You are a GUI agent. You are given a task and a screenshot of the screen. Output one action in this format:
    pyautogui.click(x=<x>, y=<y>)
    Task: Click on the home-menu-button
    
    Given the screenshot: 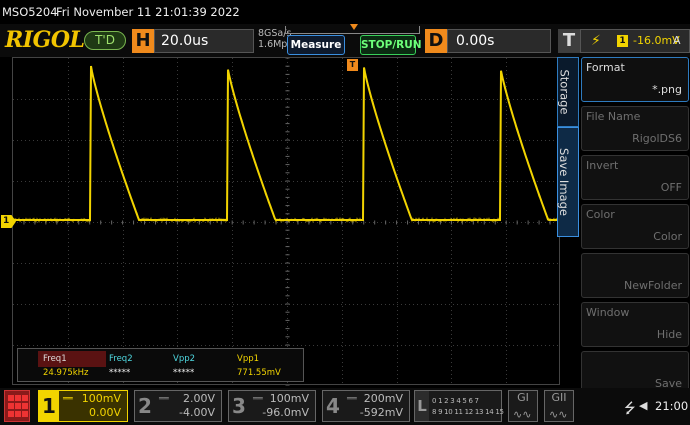 What is the action you would take?
    pyautogui.click(x=17, y=406)
    